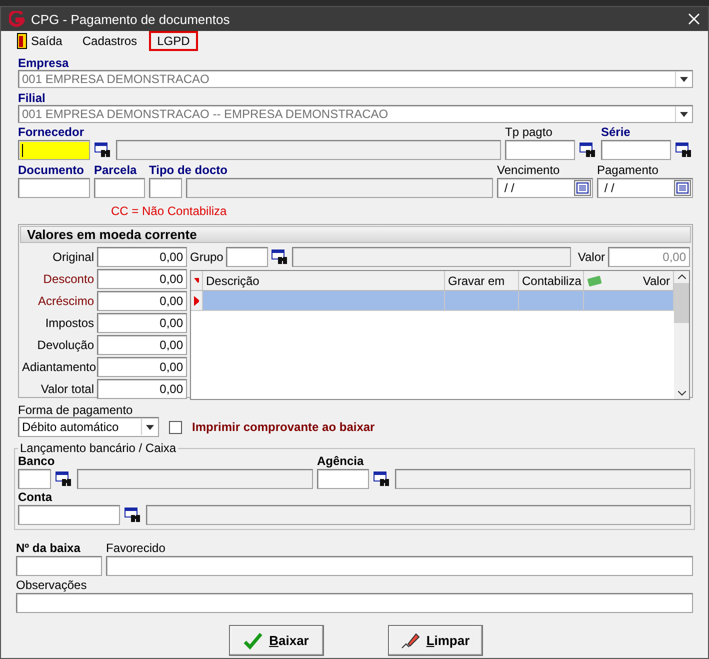 This screenshot has width=709, height=659. What do you see at coordinates (131, 19) in the screenshot?
I see `window-title: CPG - Pagamento de documentos` at bounding box center [131, 19].